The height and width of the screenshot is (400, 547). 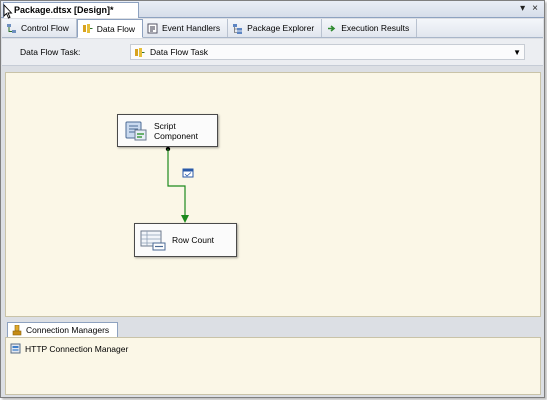 I want to click on tab-label: Data Flow, so click(x=115, y=28).